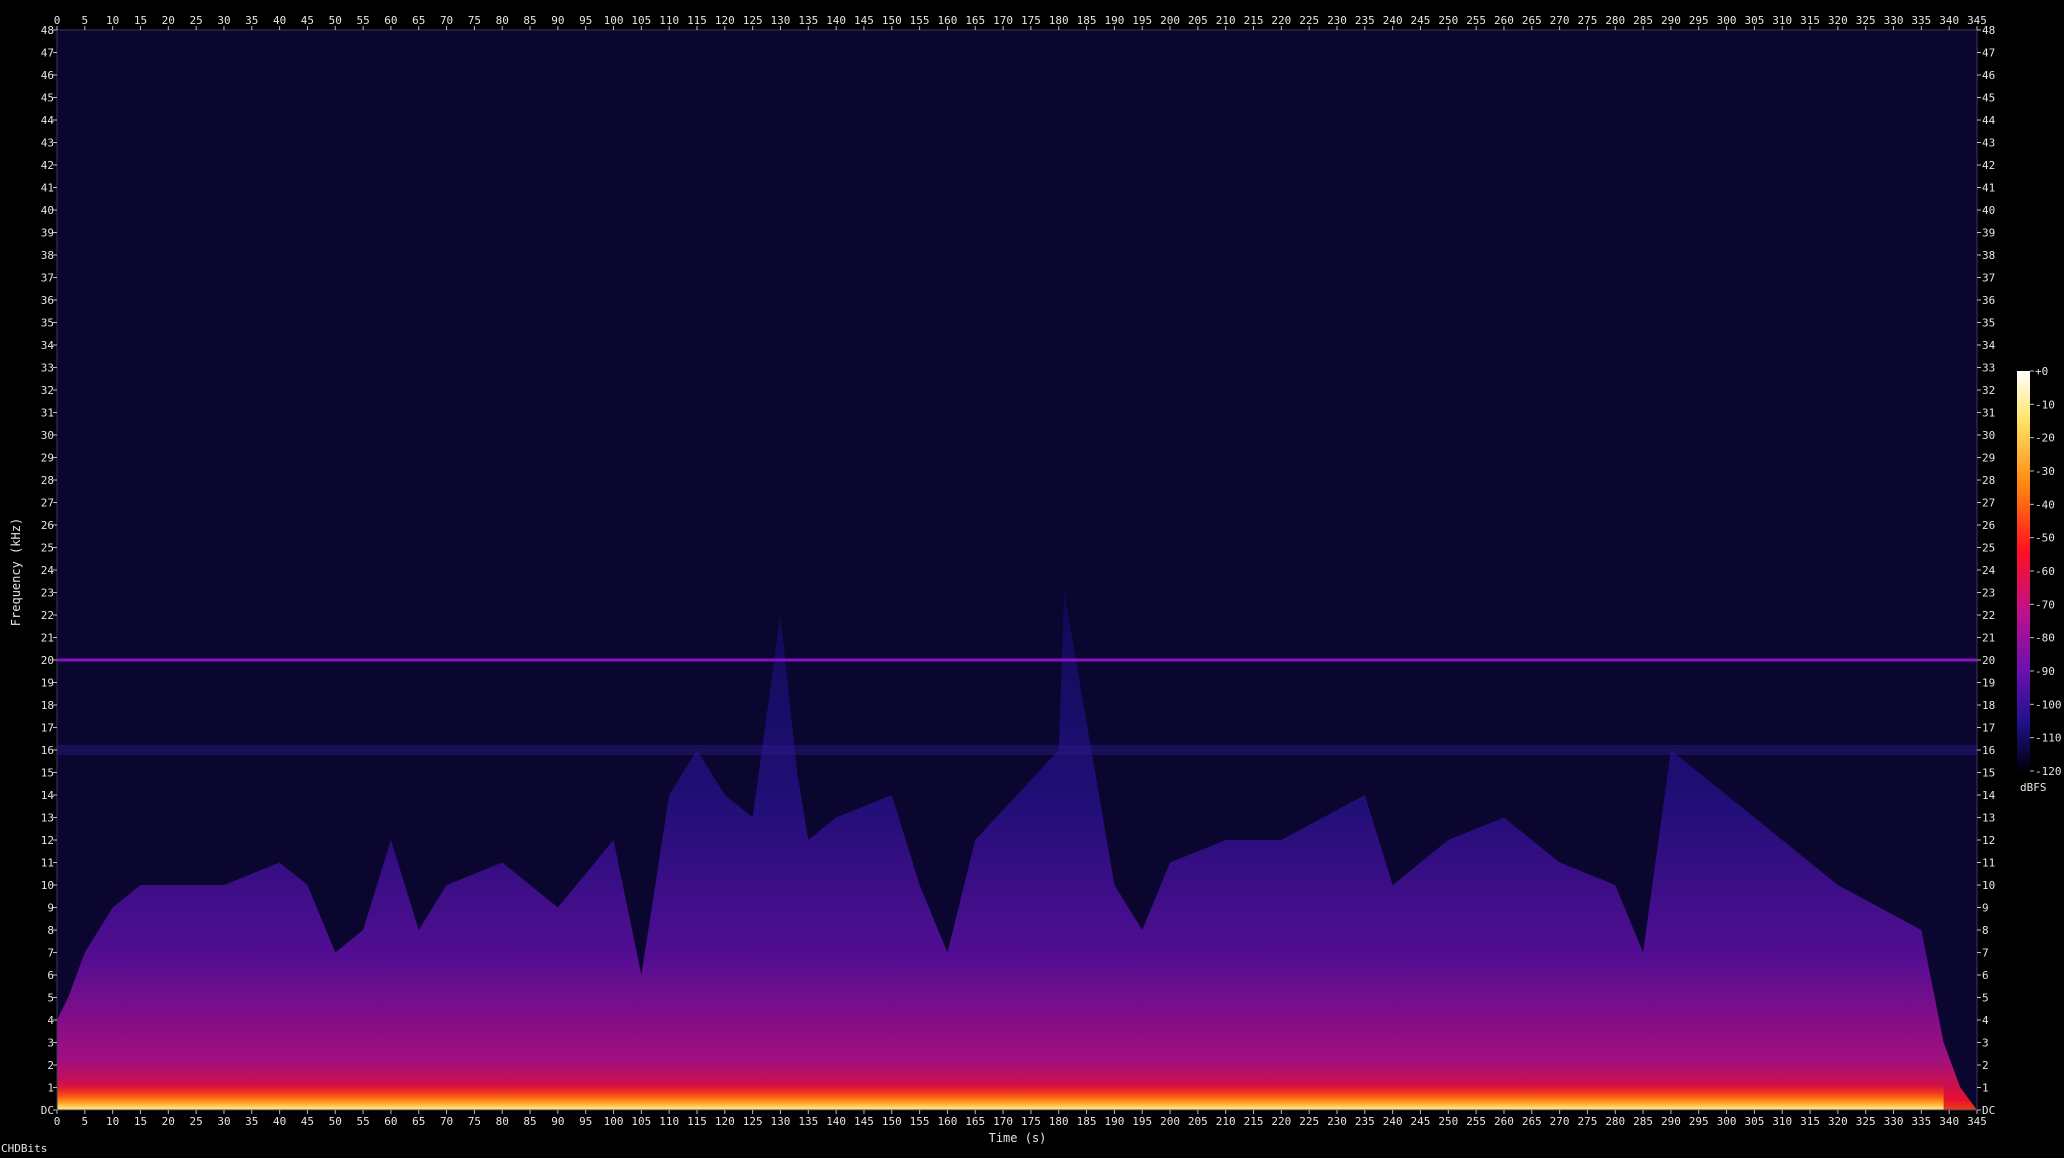  What do you see at coordinates (502, 20) in the screenshot?
I see `x-tick-label: 80` at bounding box center [502, 20].